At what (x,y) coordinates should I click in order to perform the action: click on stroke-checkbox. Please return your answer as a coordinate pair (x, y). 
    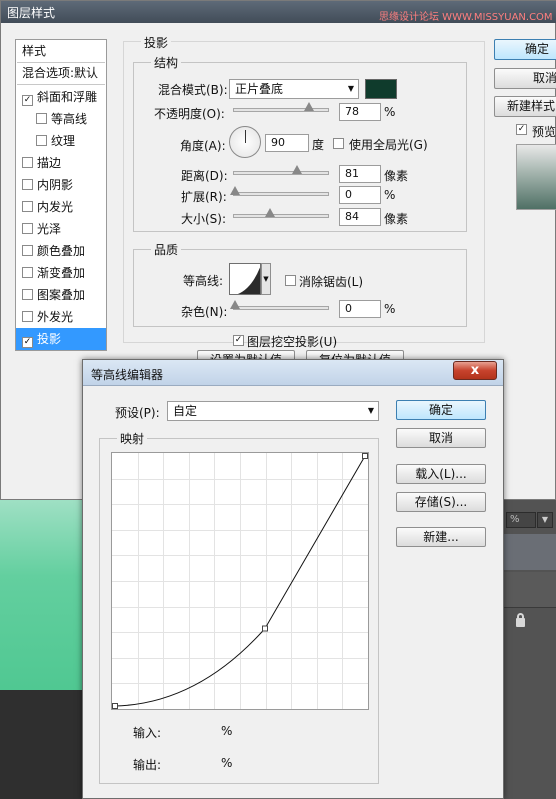
    Looking at the image, I should click on (27, 162).